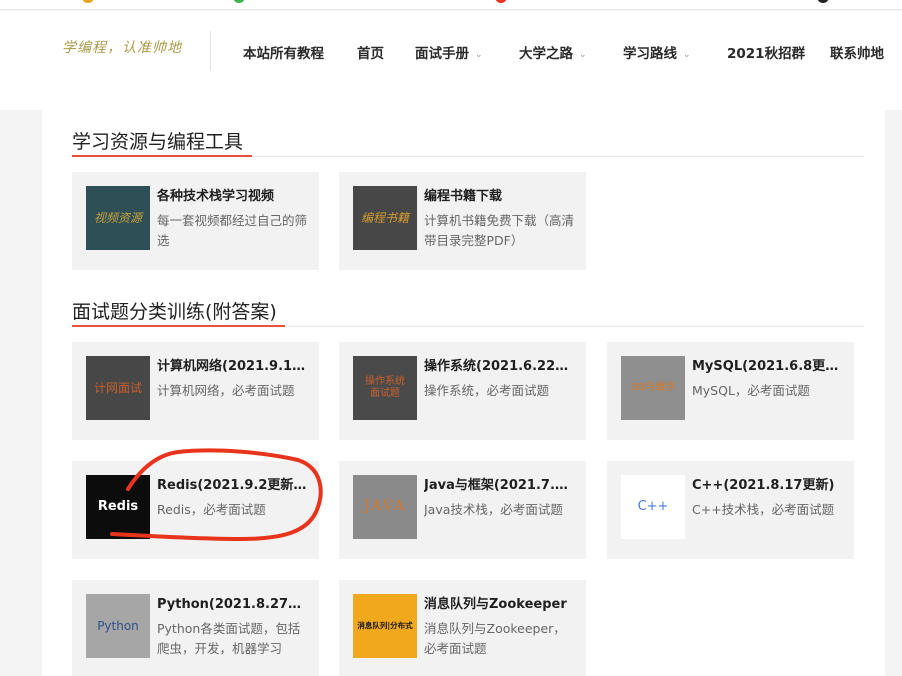  What do you see at coordinates (233, 366) in the screenshot?
I see `card-title: 计算机网络(2021.9.1更新)` at bounding box center [233, 366].